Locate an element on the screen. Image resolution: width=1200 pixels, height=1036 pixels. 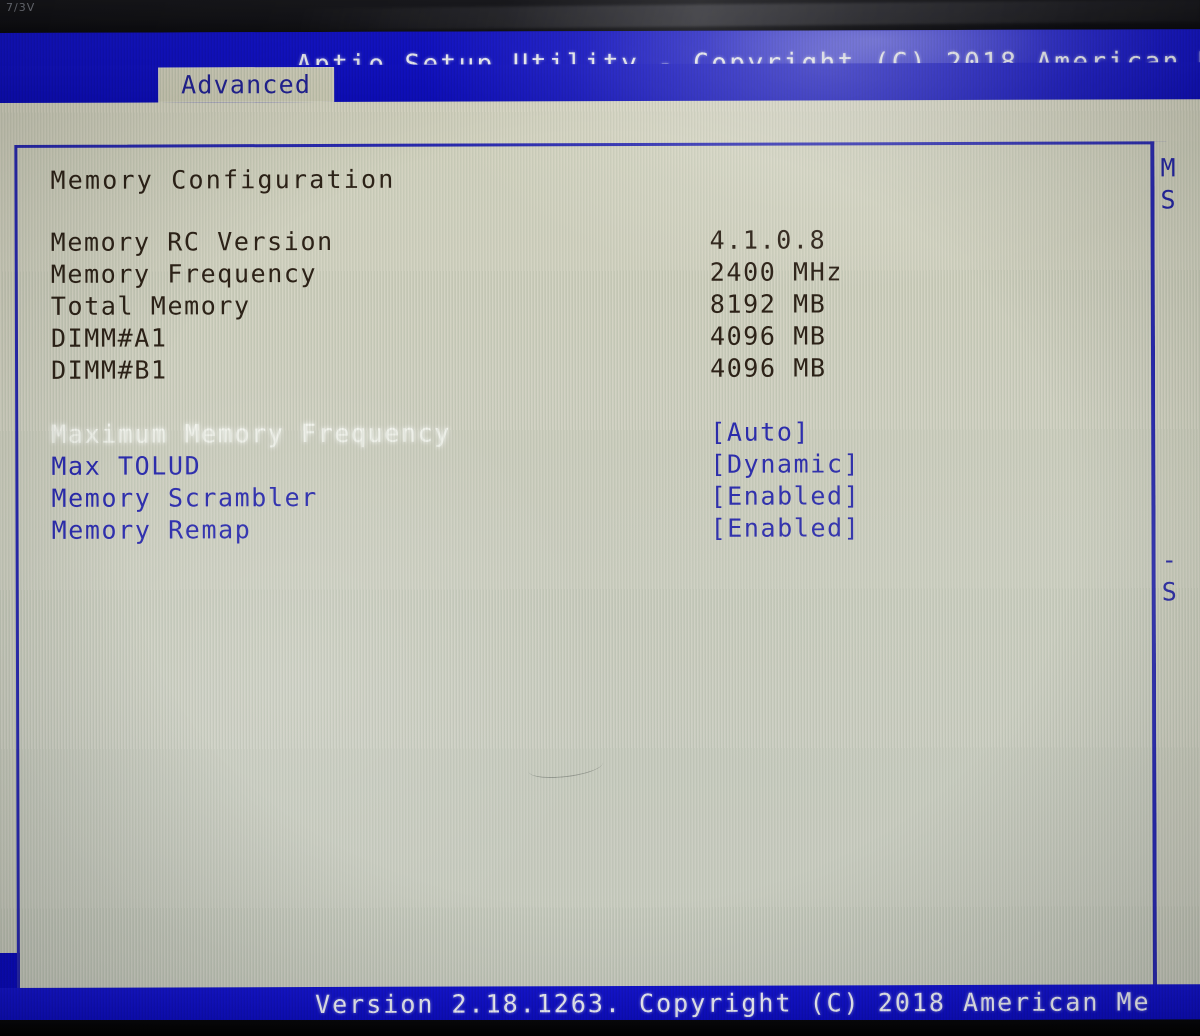
info-value: 2400 MHz is located at coordinates (776, 272).